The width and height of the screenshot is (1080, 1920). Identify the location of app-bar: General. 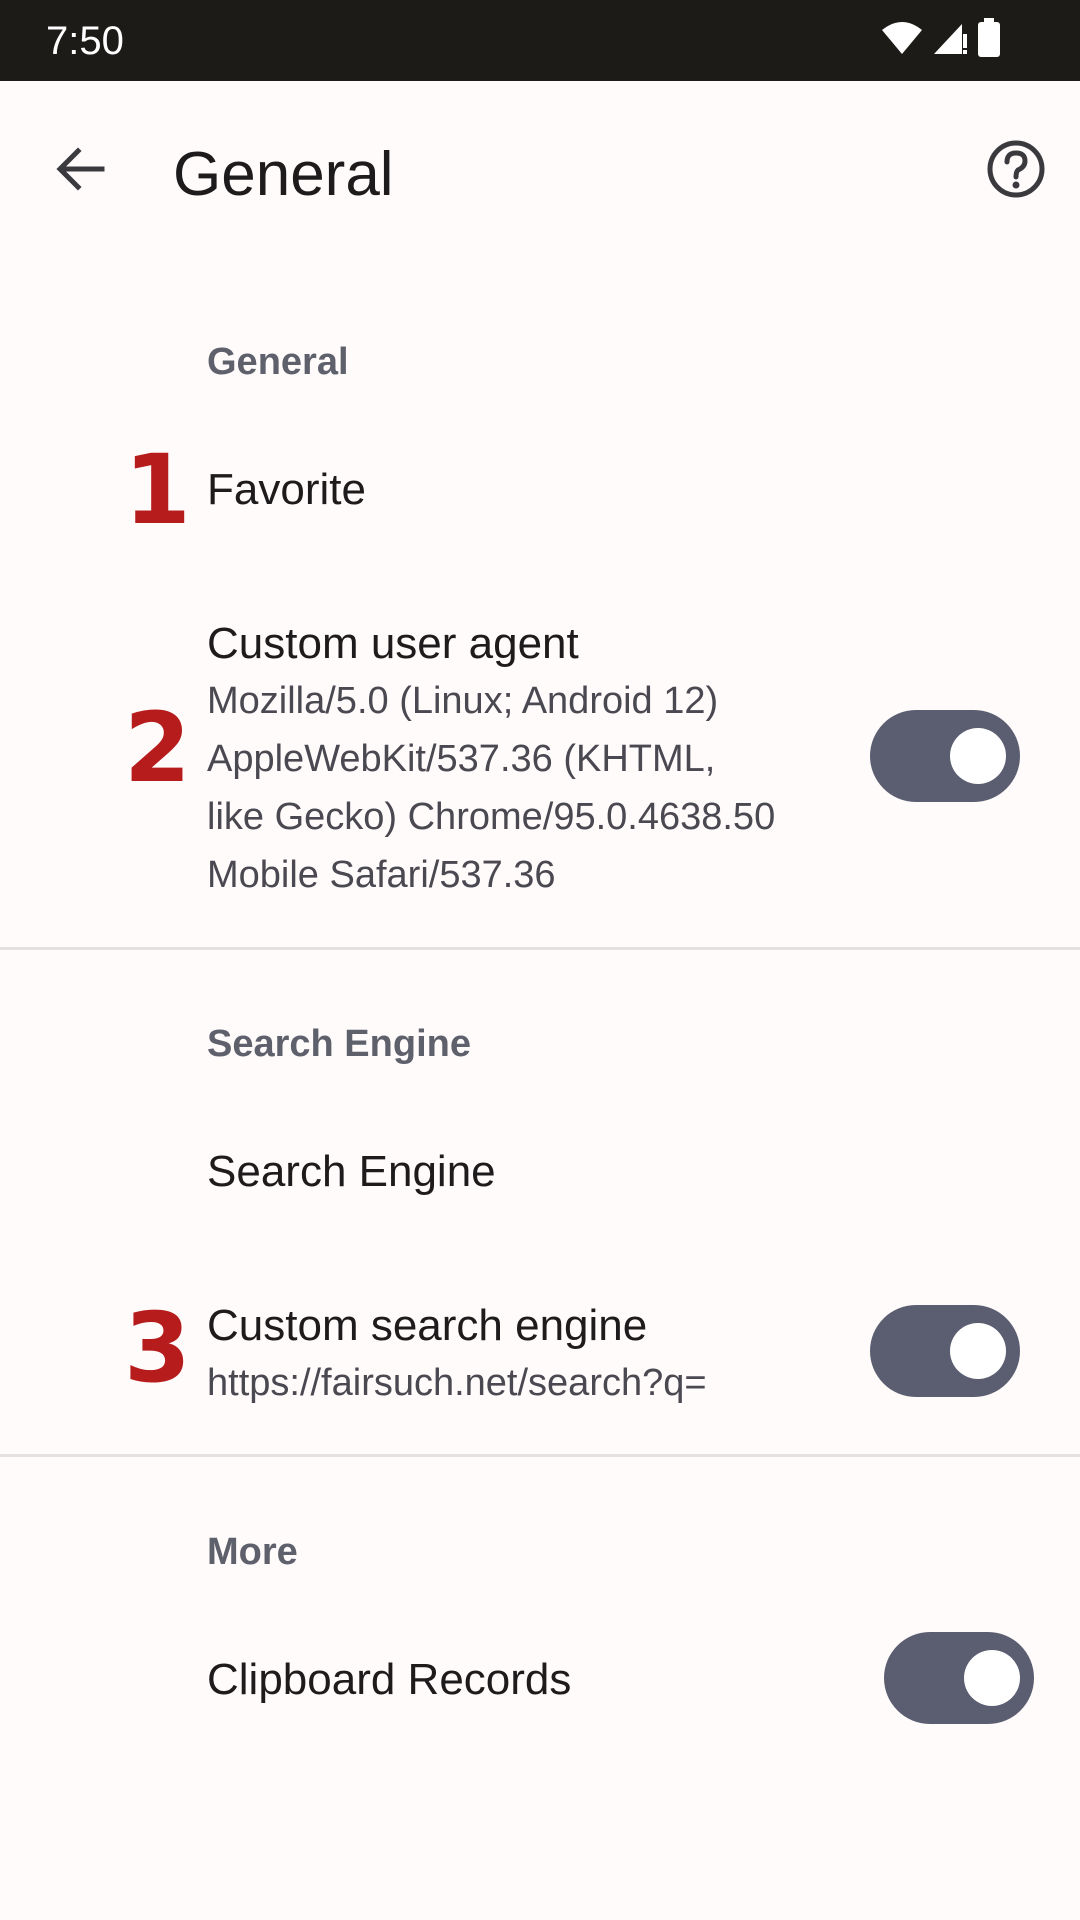
(540, 174).